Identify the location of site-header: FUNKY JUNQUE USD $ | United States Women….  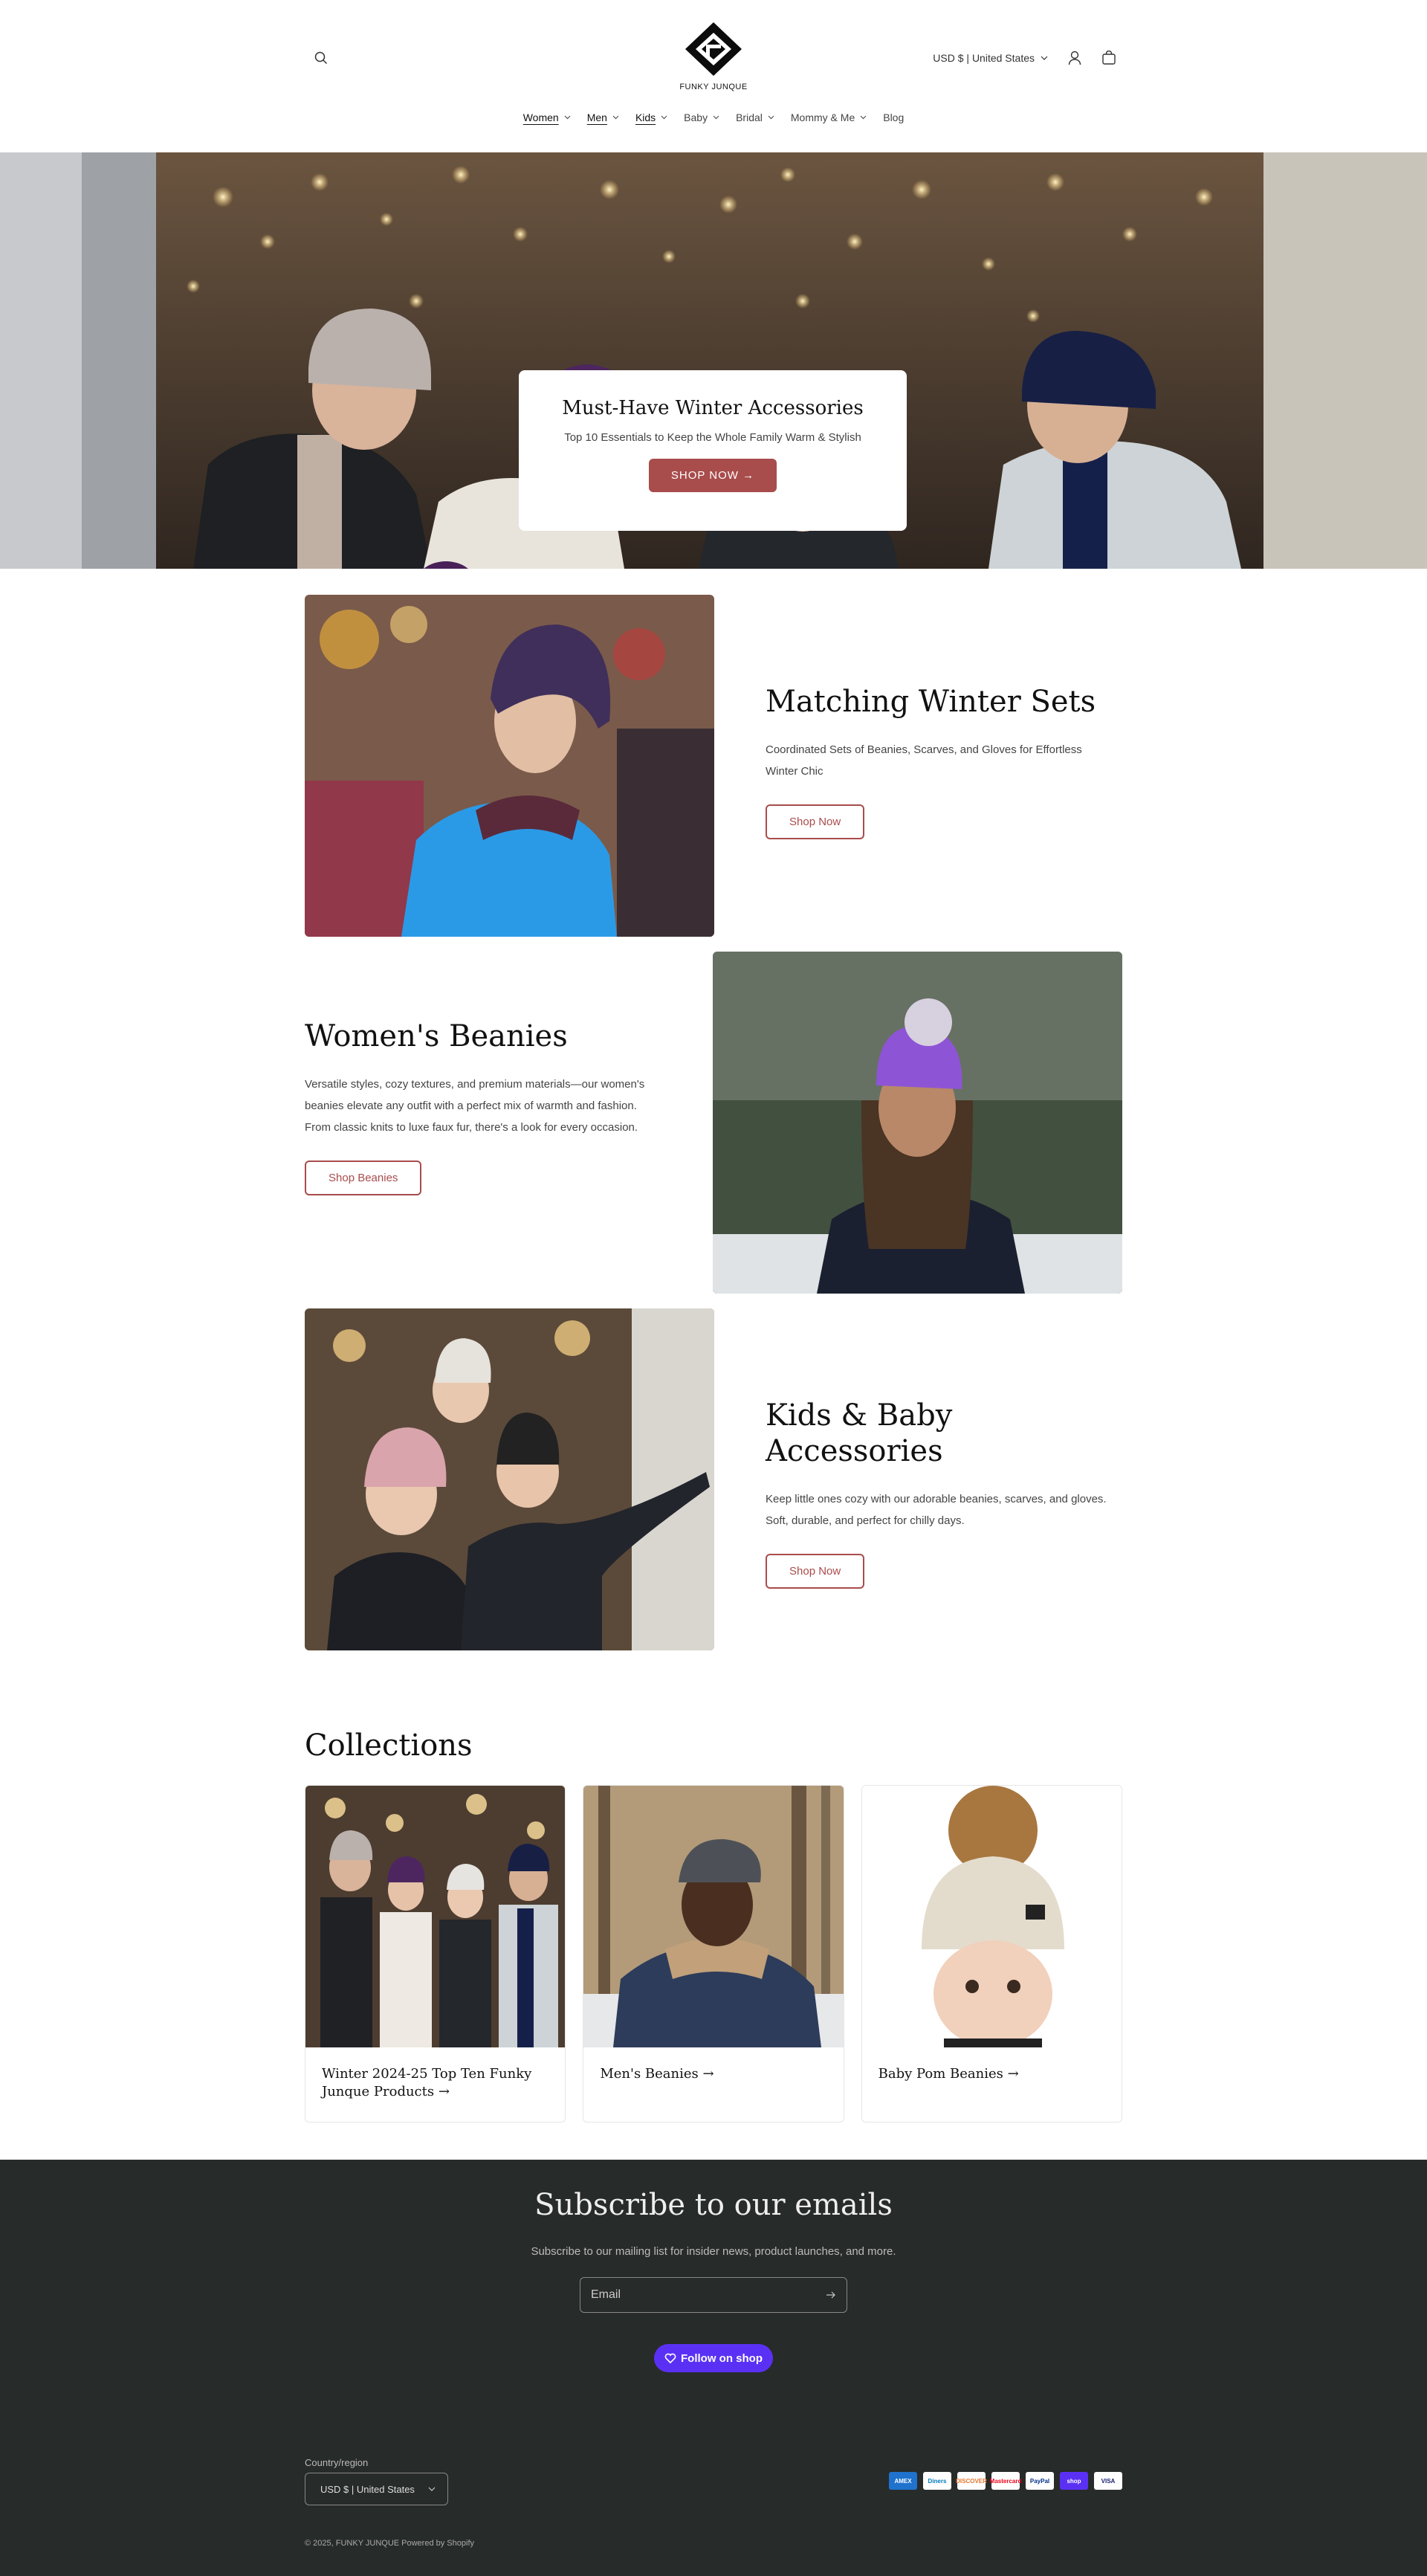
(713, 76).